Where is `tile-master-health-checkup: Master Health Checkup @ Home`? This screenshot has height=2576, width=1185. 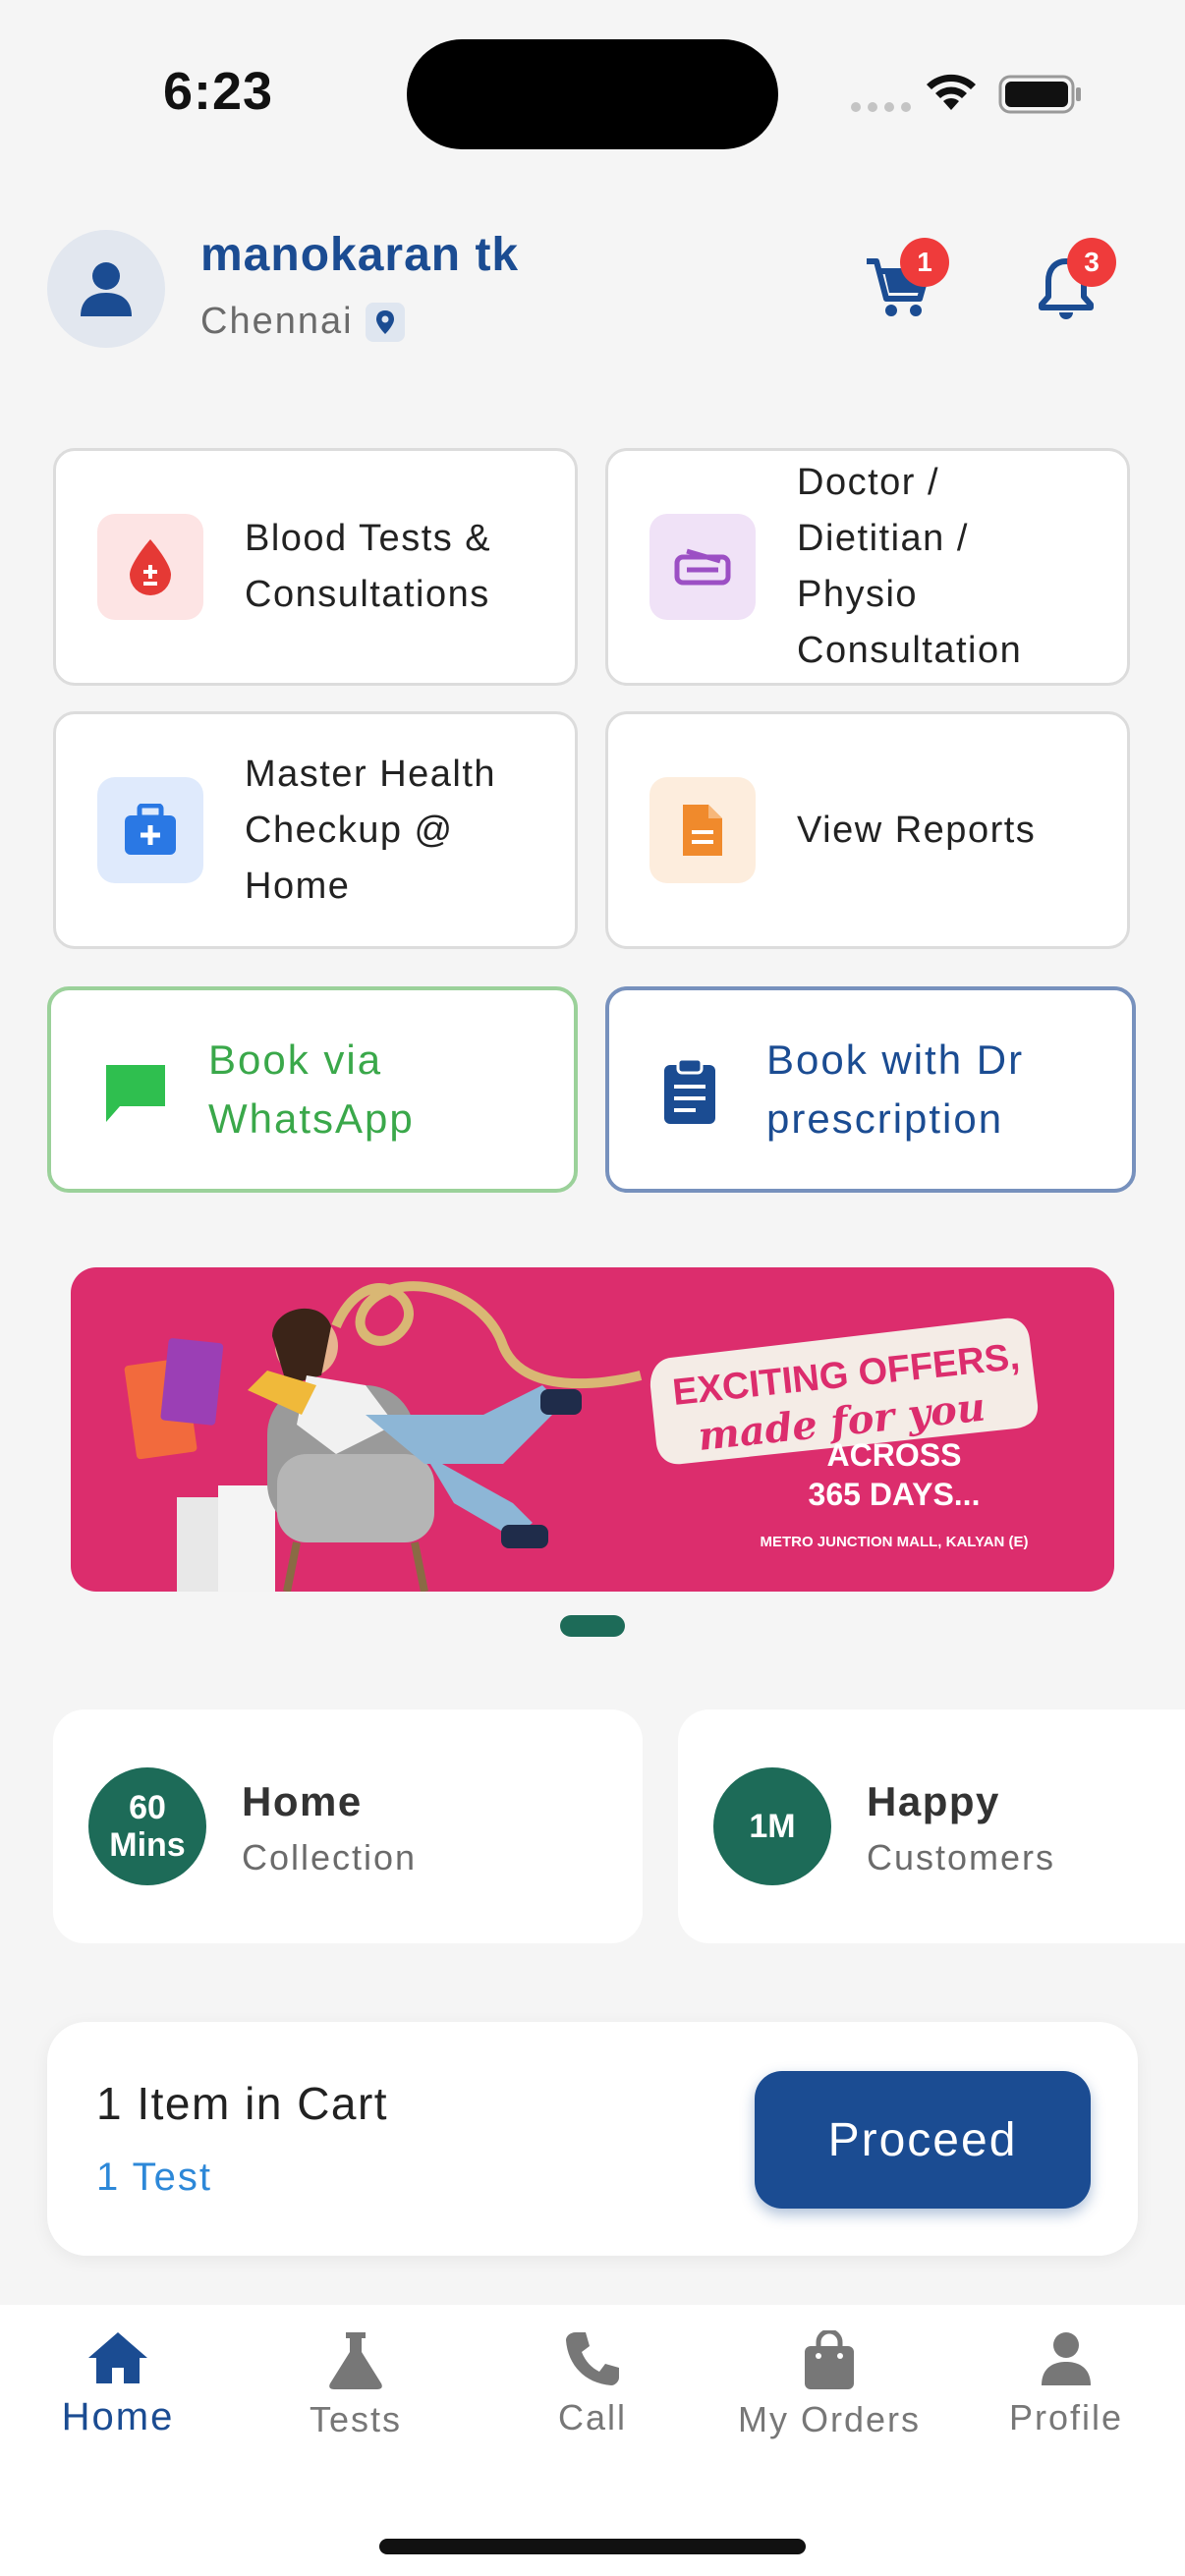
tile-master-health-checkup: Master Health Checkup @ Home is located at coordinates (316, 830).